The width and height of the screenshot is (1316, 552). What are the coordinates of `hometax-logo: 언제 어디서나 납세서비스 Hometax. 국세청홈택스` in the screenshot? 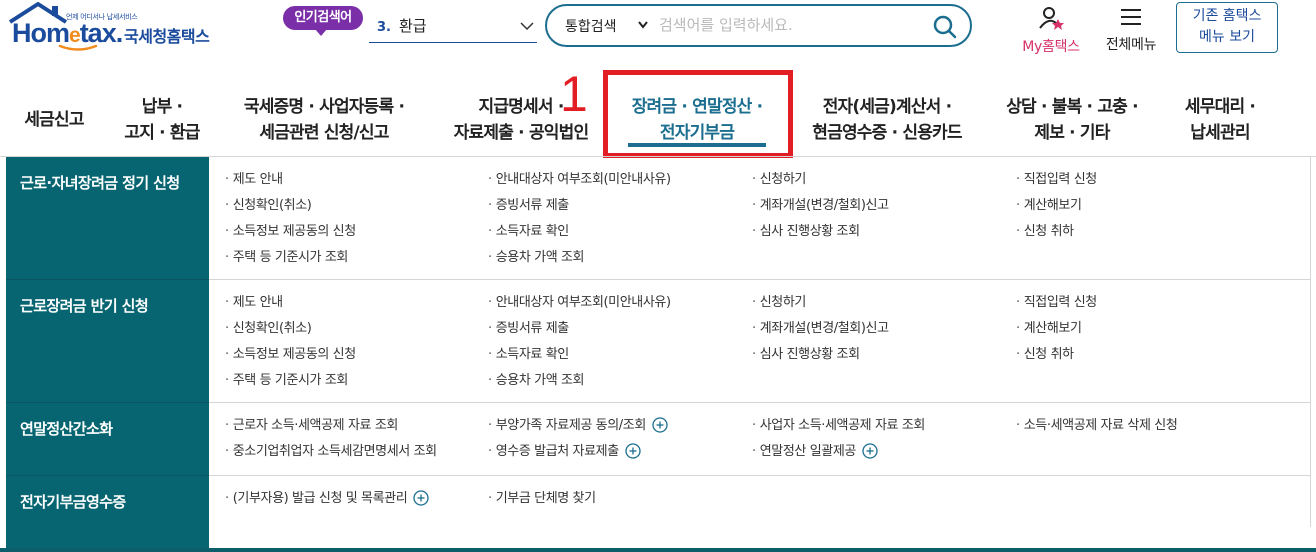 It's located at (114, 27).